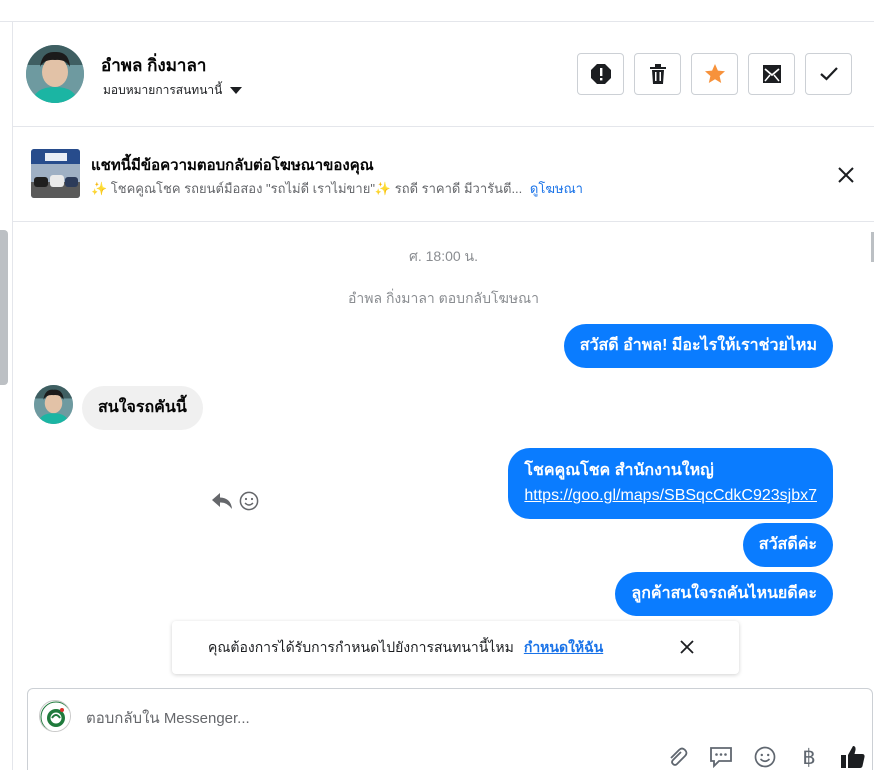 The height and width of the screenshot is (770, 874). Describe the element at coordinates (55, 173) in the screenshot. I see `ad-thumbnail` at that location.